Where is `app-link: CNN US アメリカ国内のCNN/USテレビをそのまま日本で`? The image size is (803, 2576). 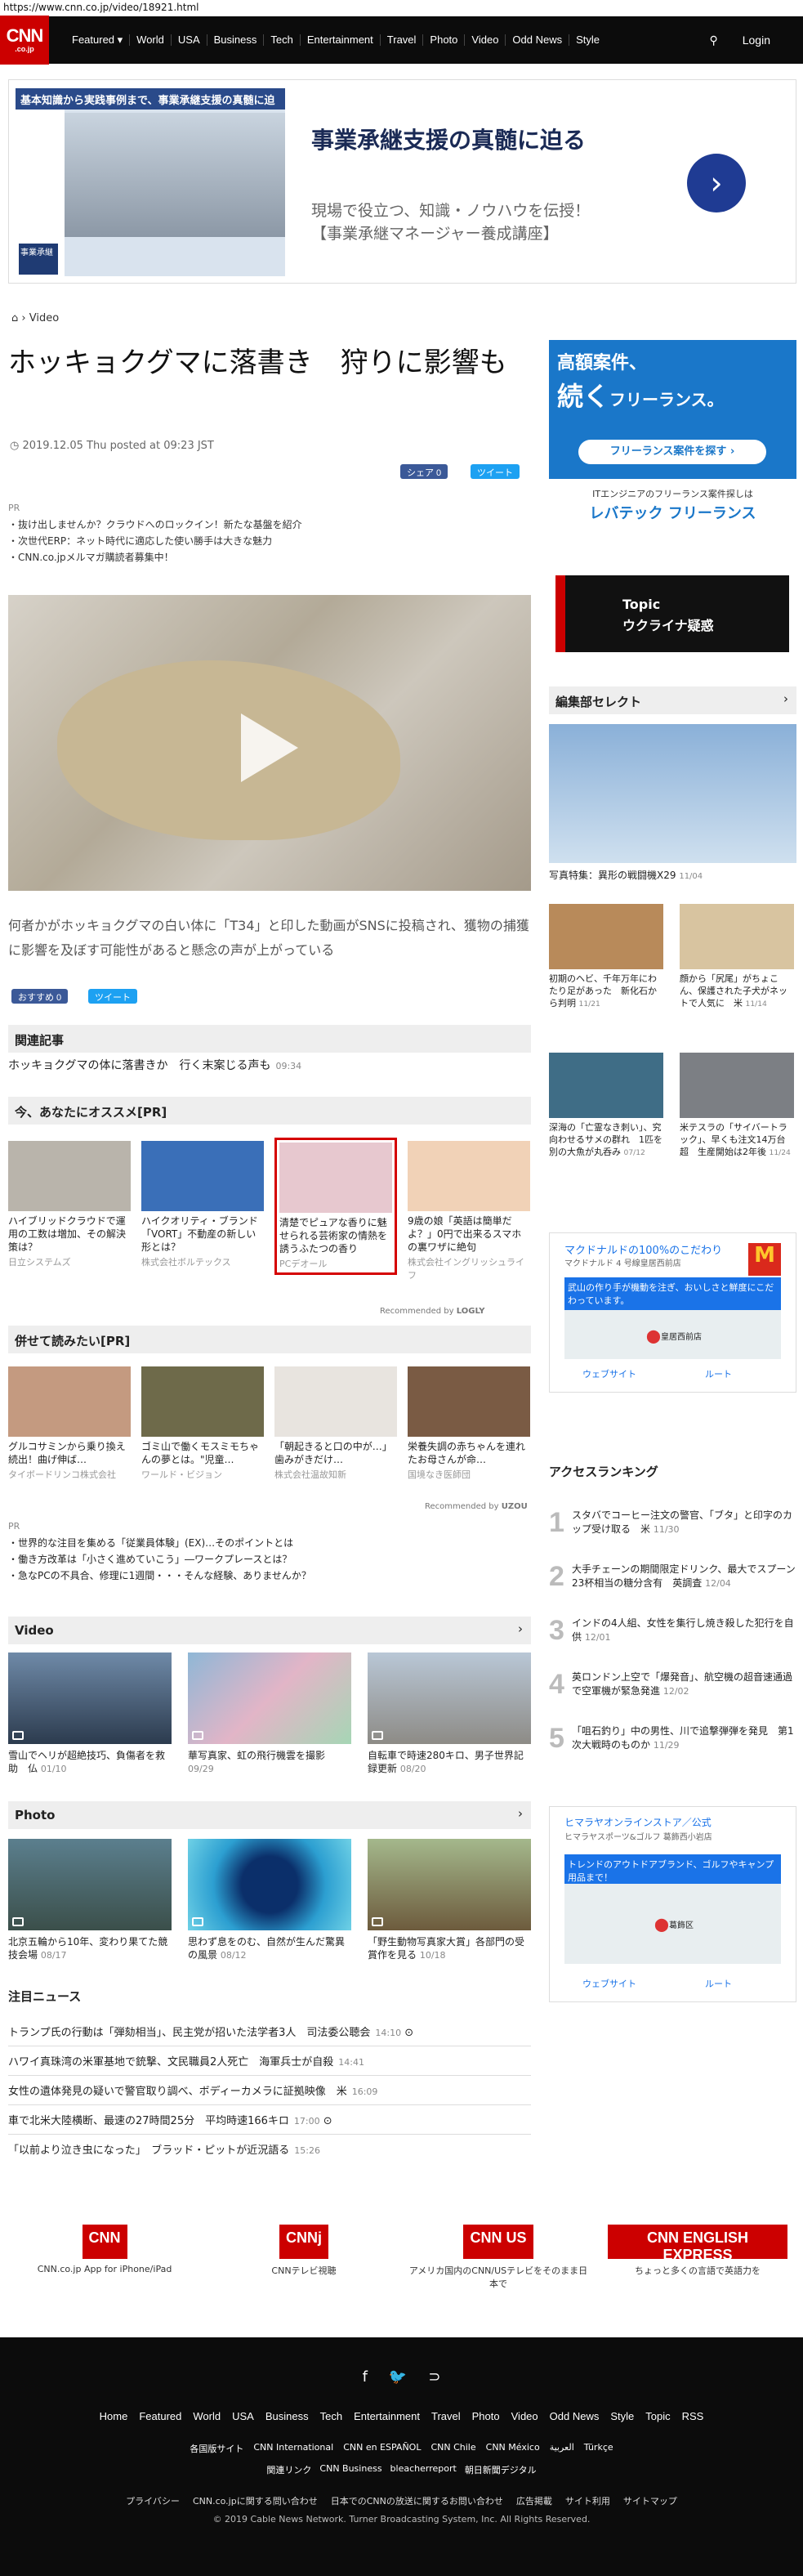 app-link: CNN US アメリカ国内のCNN/USテレビをそのまま日本で is located at coordinates (498, 2257).